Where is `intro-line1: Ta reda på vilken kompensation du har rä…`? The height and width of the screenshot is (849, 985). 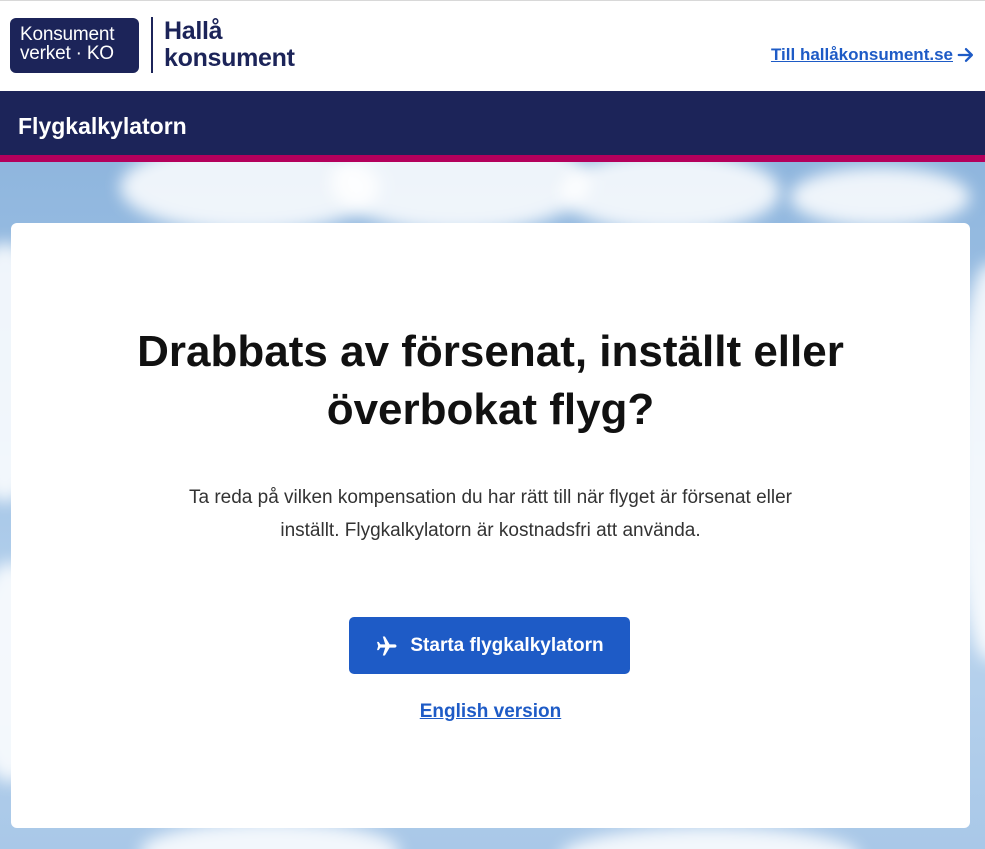 intro-line1: Ta reda på vilken kompensation du har rä… is located at coordinates (490, 497).